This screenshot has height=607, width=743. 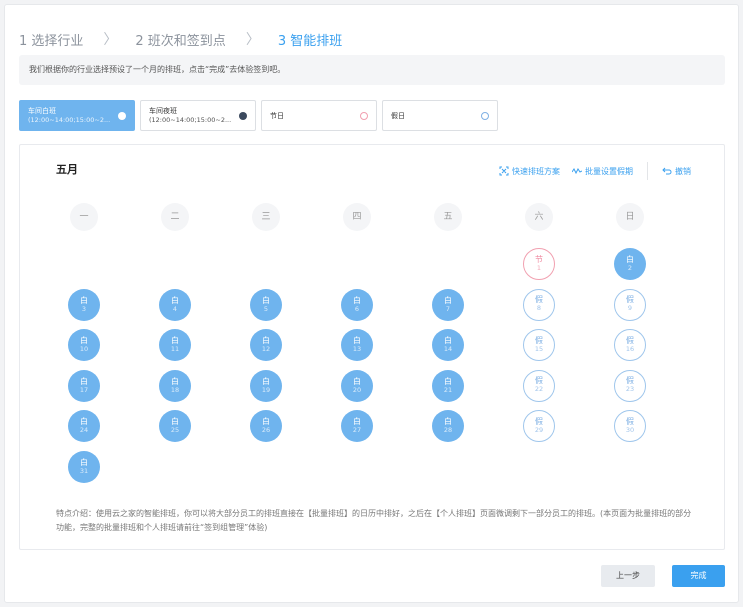 I want to click on batch-holiday-label: 批量设置假期, so click(x=609, y=171).